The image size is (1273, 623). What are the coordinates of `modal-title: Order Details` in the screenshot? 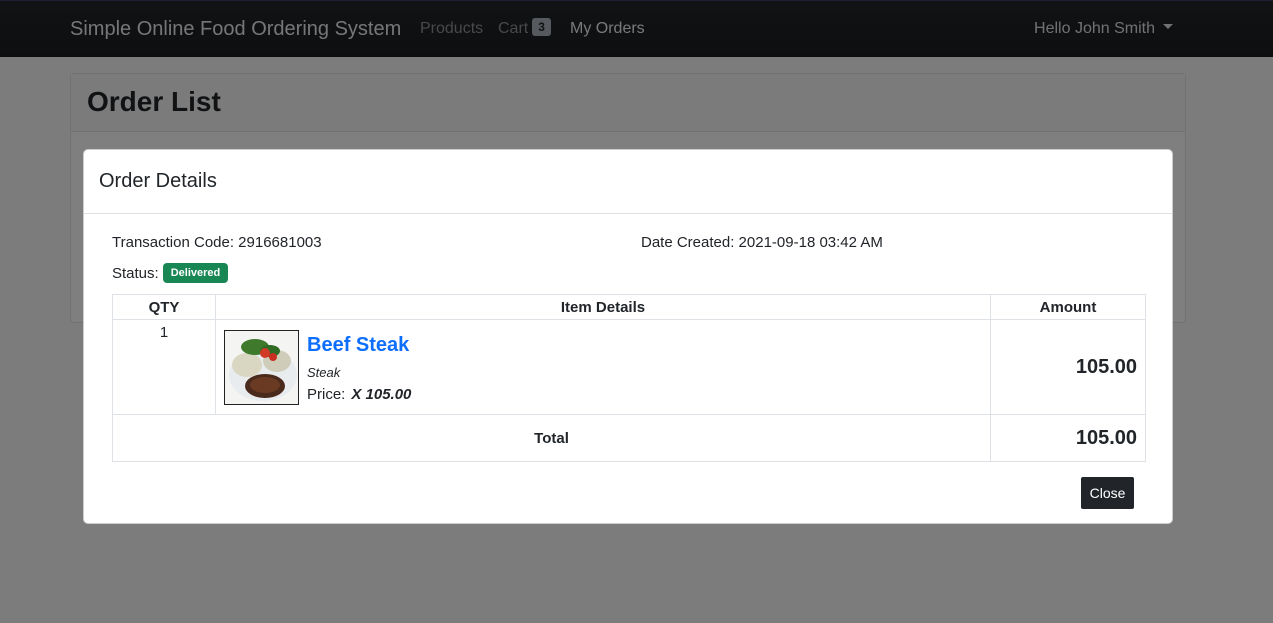 It's located at (628, 182).